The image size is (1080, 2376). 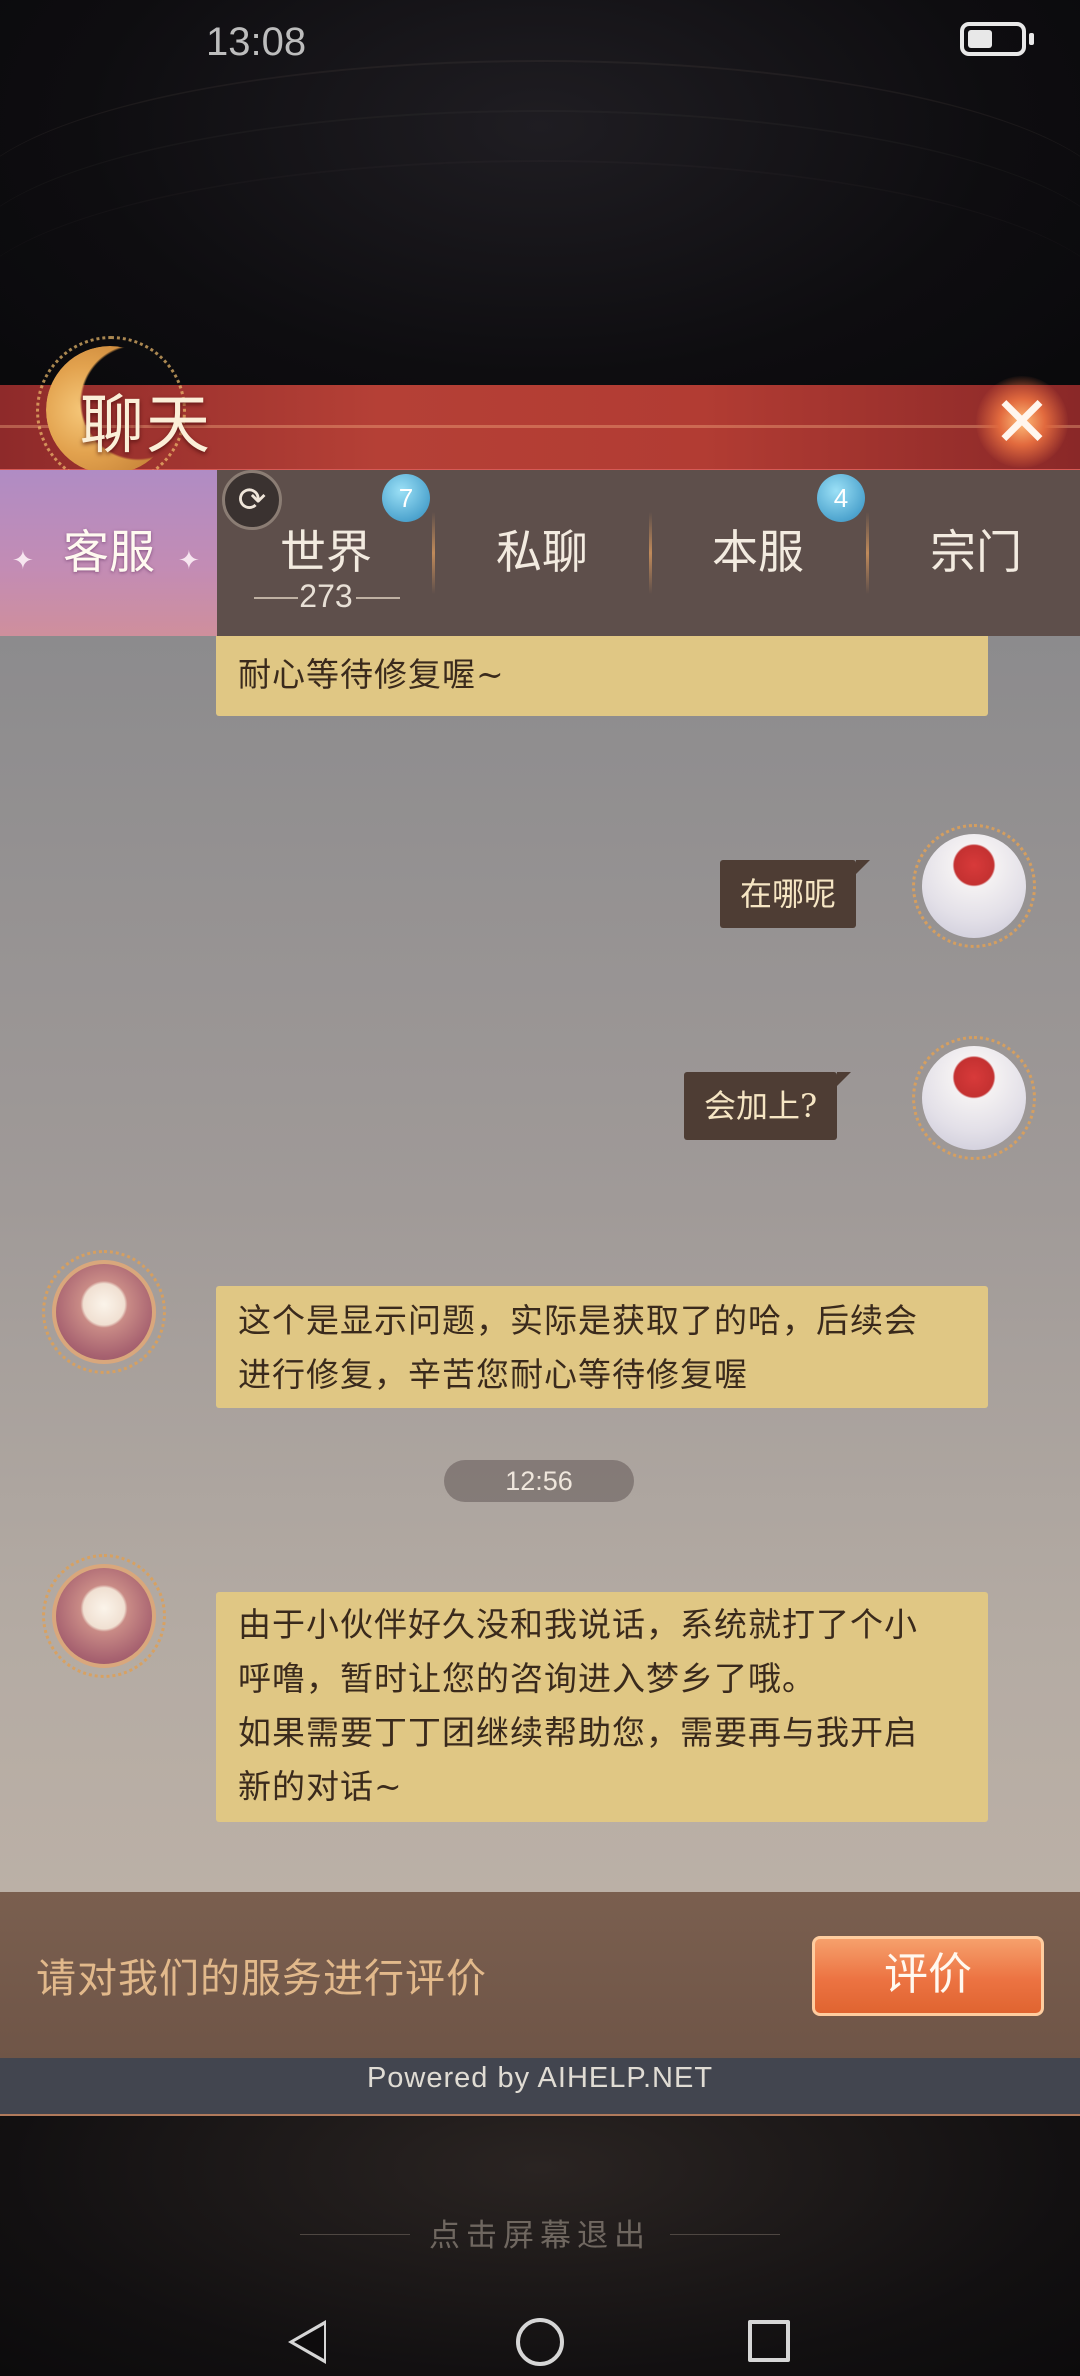 I want to click on message-line: 呼噜，暂时让您的咨询进入梦乡了哦。, so click(x=527, y=1678).